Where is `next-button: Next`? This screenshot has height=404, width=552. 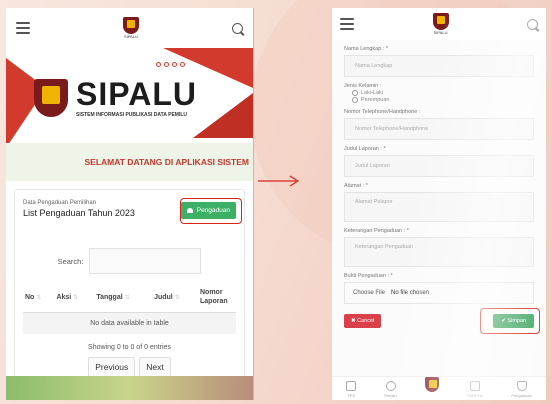 next-button: Next is located at coordinates (155, 367).